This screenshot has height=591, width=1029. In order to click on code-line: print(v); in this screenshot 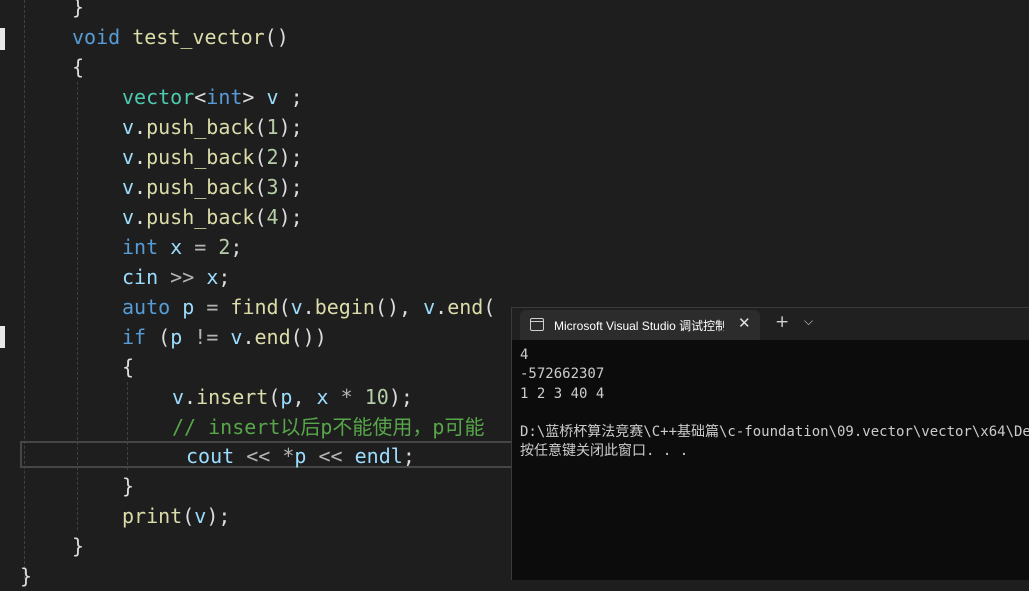, I will do `click(176, 516)`.